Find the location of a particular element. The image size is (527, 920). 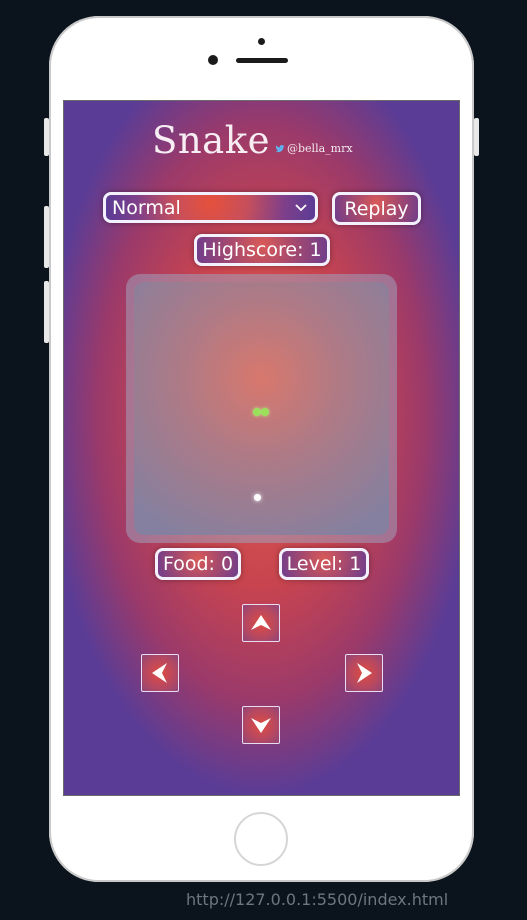

food-pellet is located at coordinates (257, 497).